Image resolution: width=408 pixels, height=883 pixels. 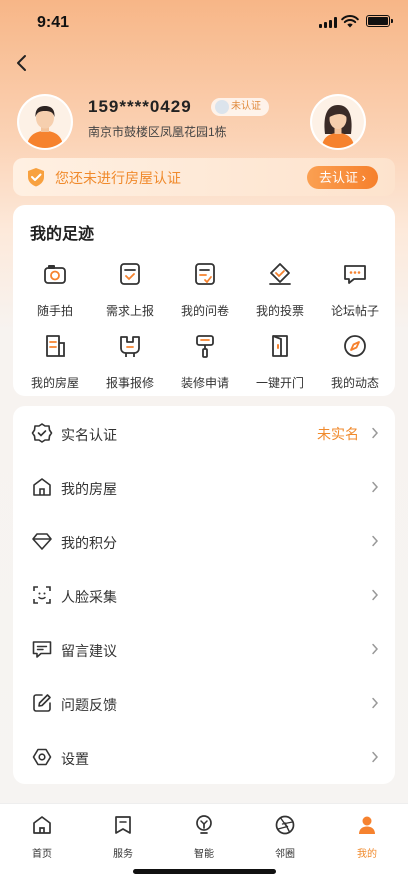 What do you see at coordinates (367, 837) in the screenshot?
I see `tab-mine: 我的` at bounding box center [367, 837].